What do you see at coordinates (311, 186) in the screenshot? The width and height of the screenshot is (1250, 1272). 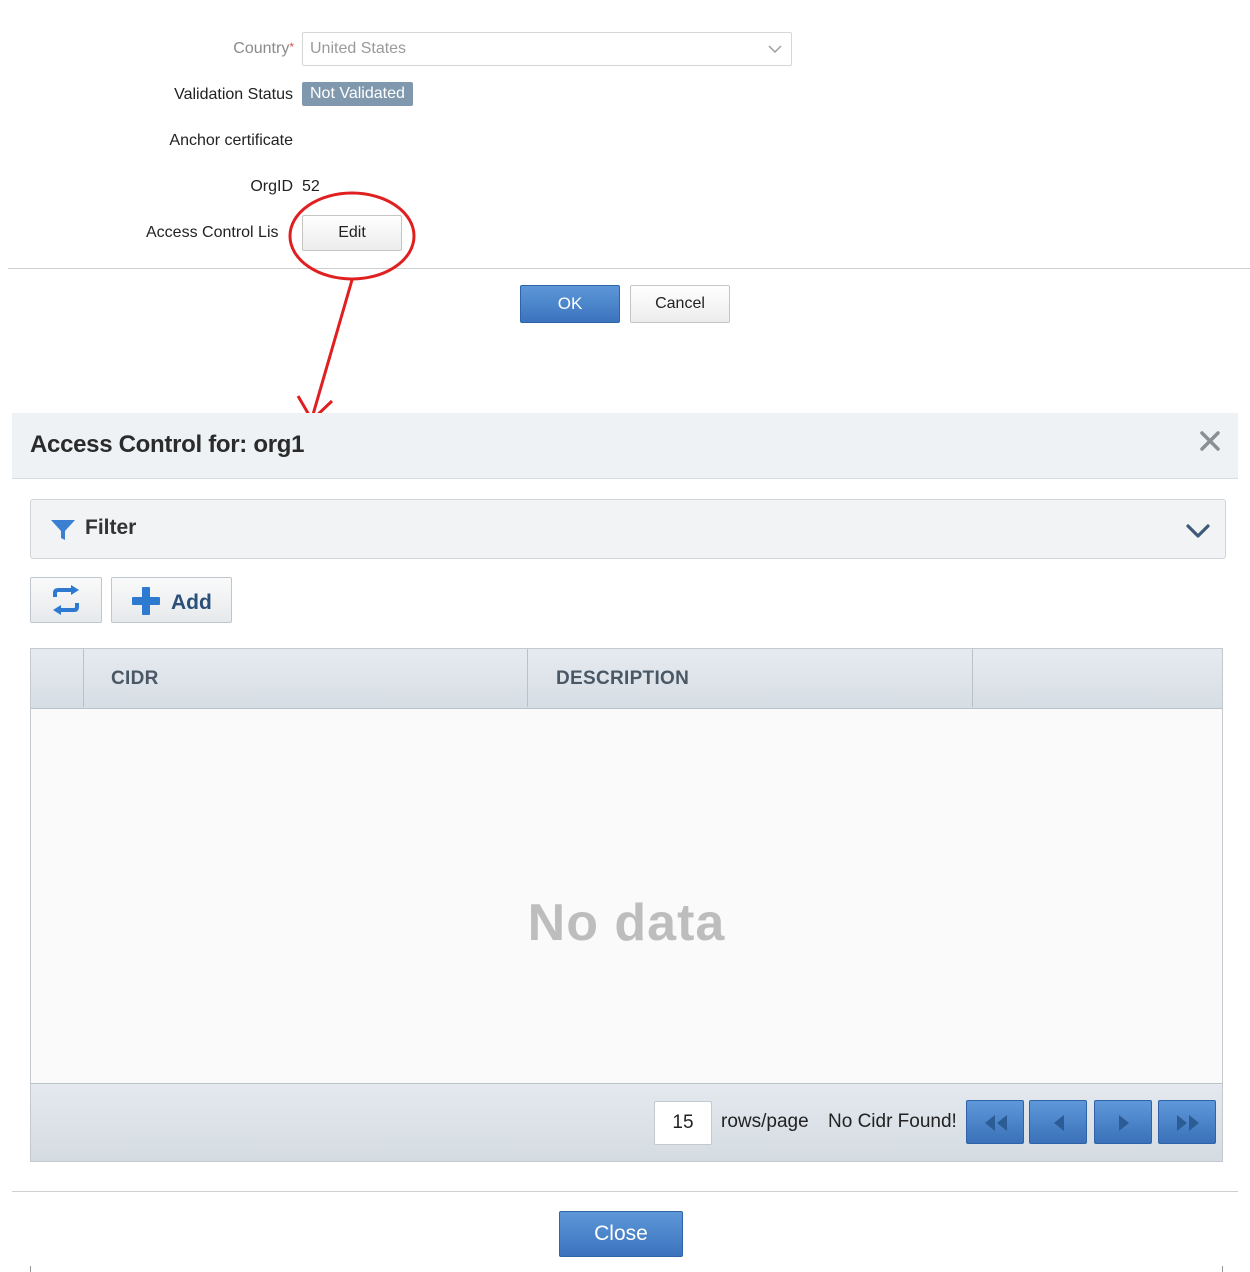 I see `orgid-value: 52` at bounding box center [311, 186].